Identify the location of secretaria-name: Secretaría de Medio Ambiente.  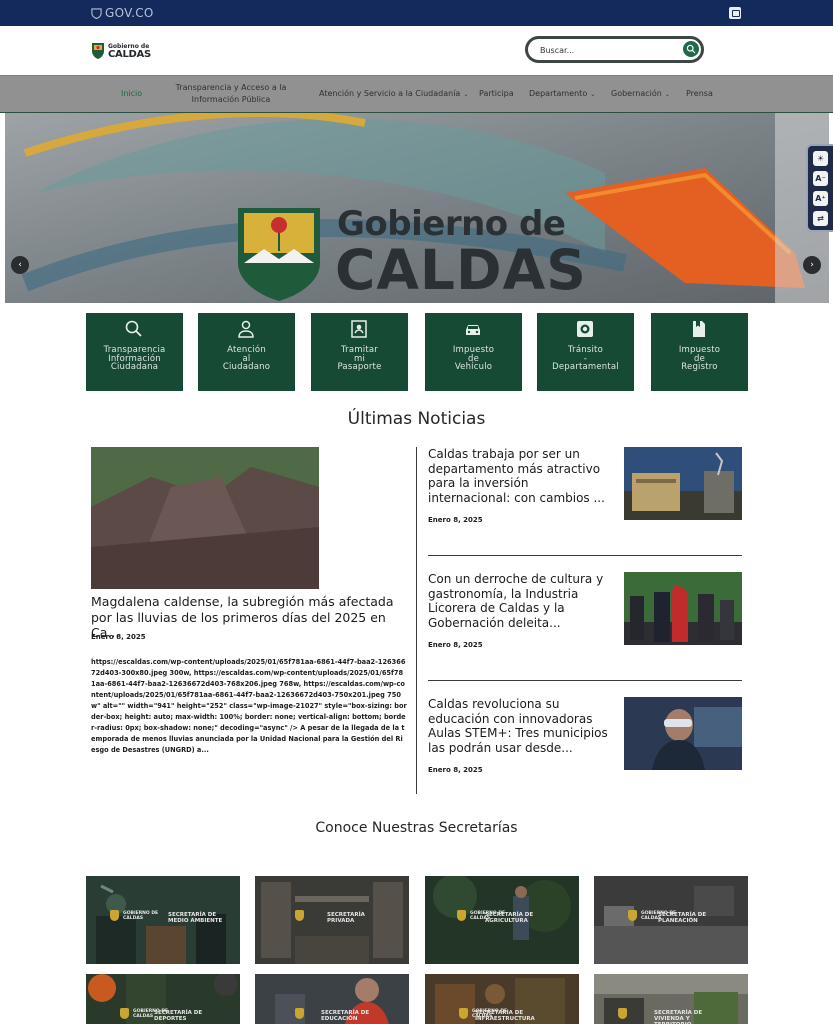
(195, 918).